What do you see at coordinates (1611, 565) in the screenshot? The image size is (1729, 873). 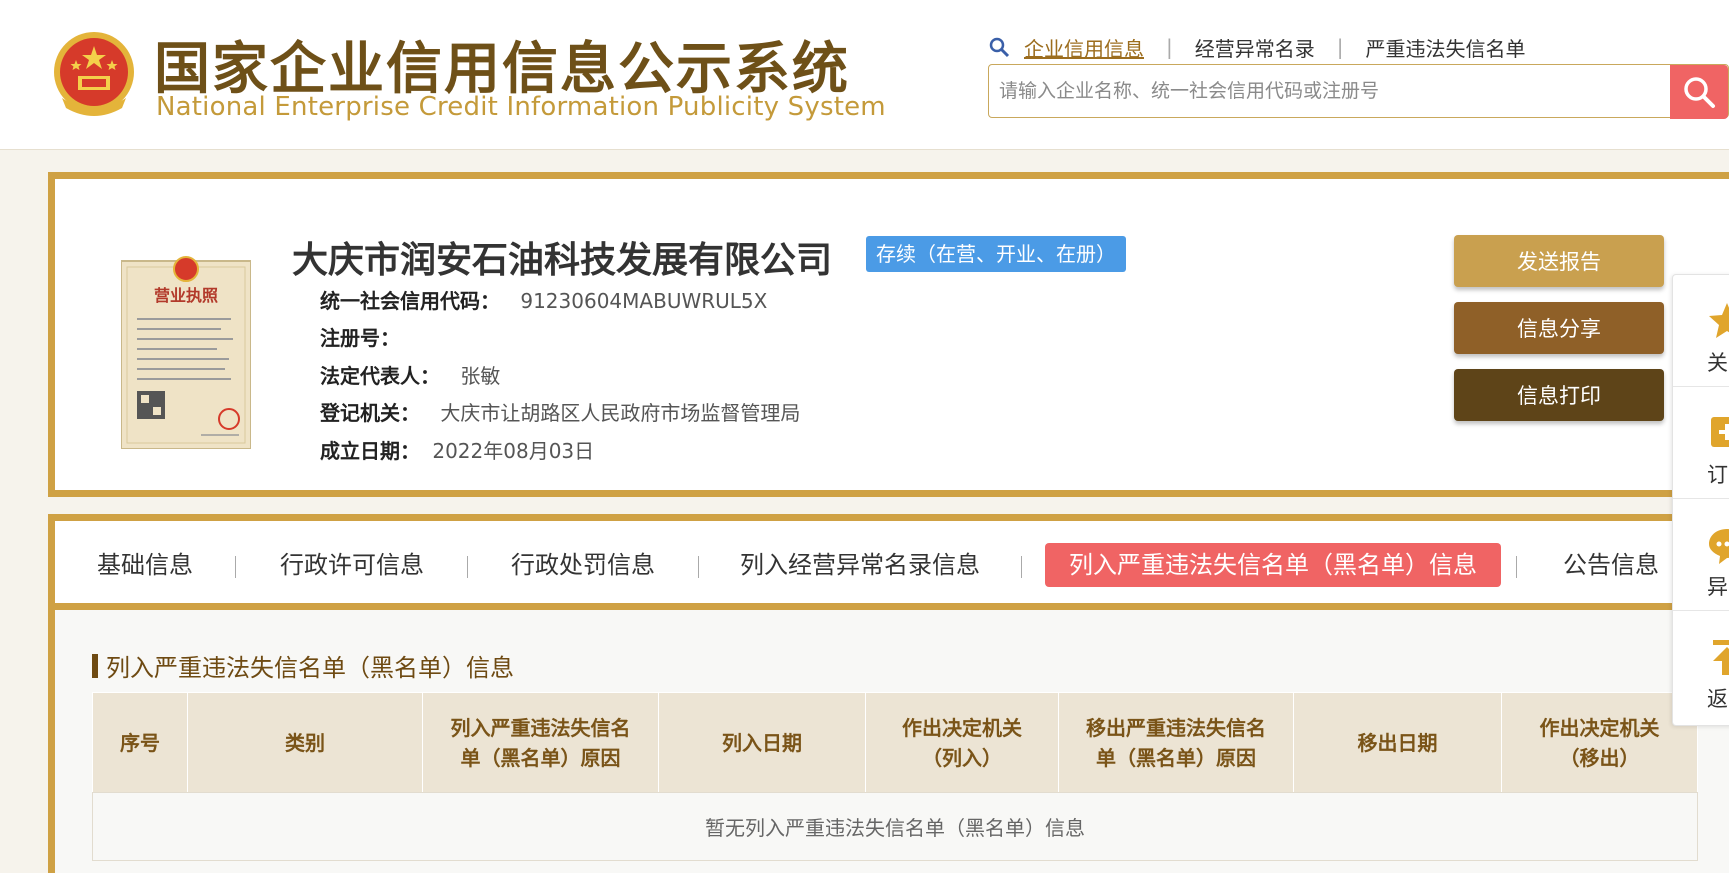 I see `tab-announcement: 公告信息` at bounding box center [1611, 565].